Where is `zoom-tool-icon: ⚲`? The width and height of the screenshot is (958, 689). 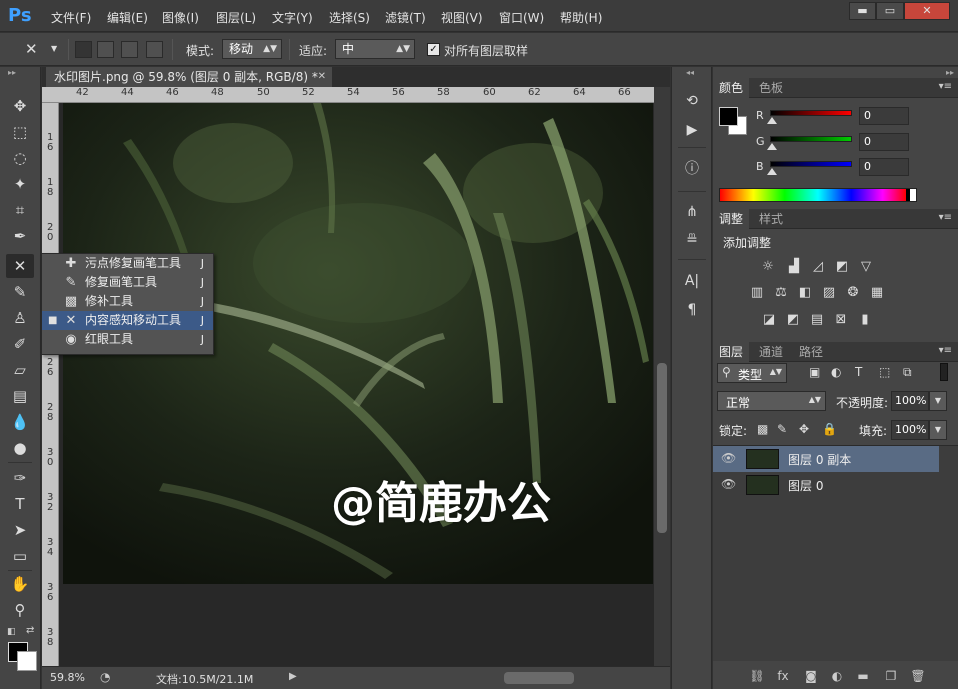 zoom-tool-icon: ⚲ is located at coordinates (20, 610).